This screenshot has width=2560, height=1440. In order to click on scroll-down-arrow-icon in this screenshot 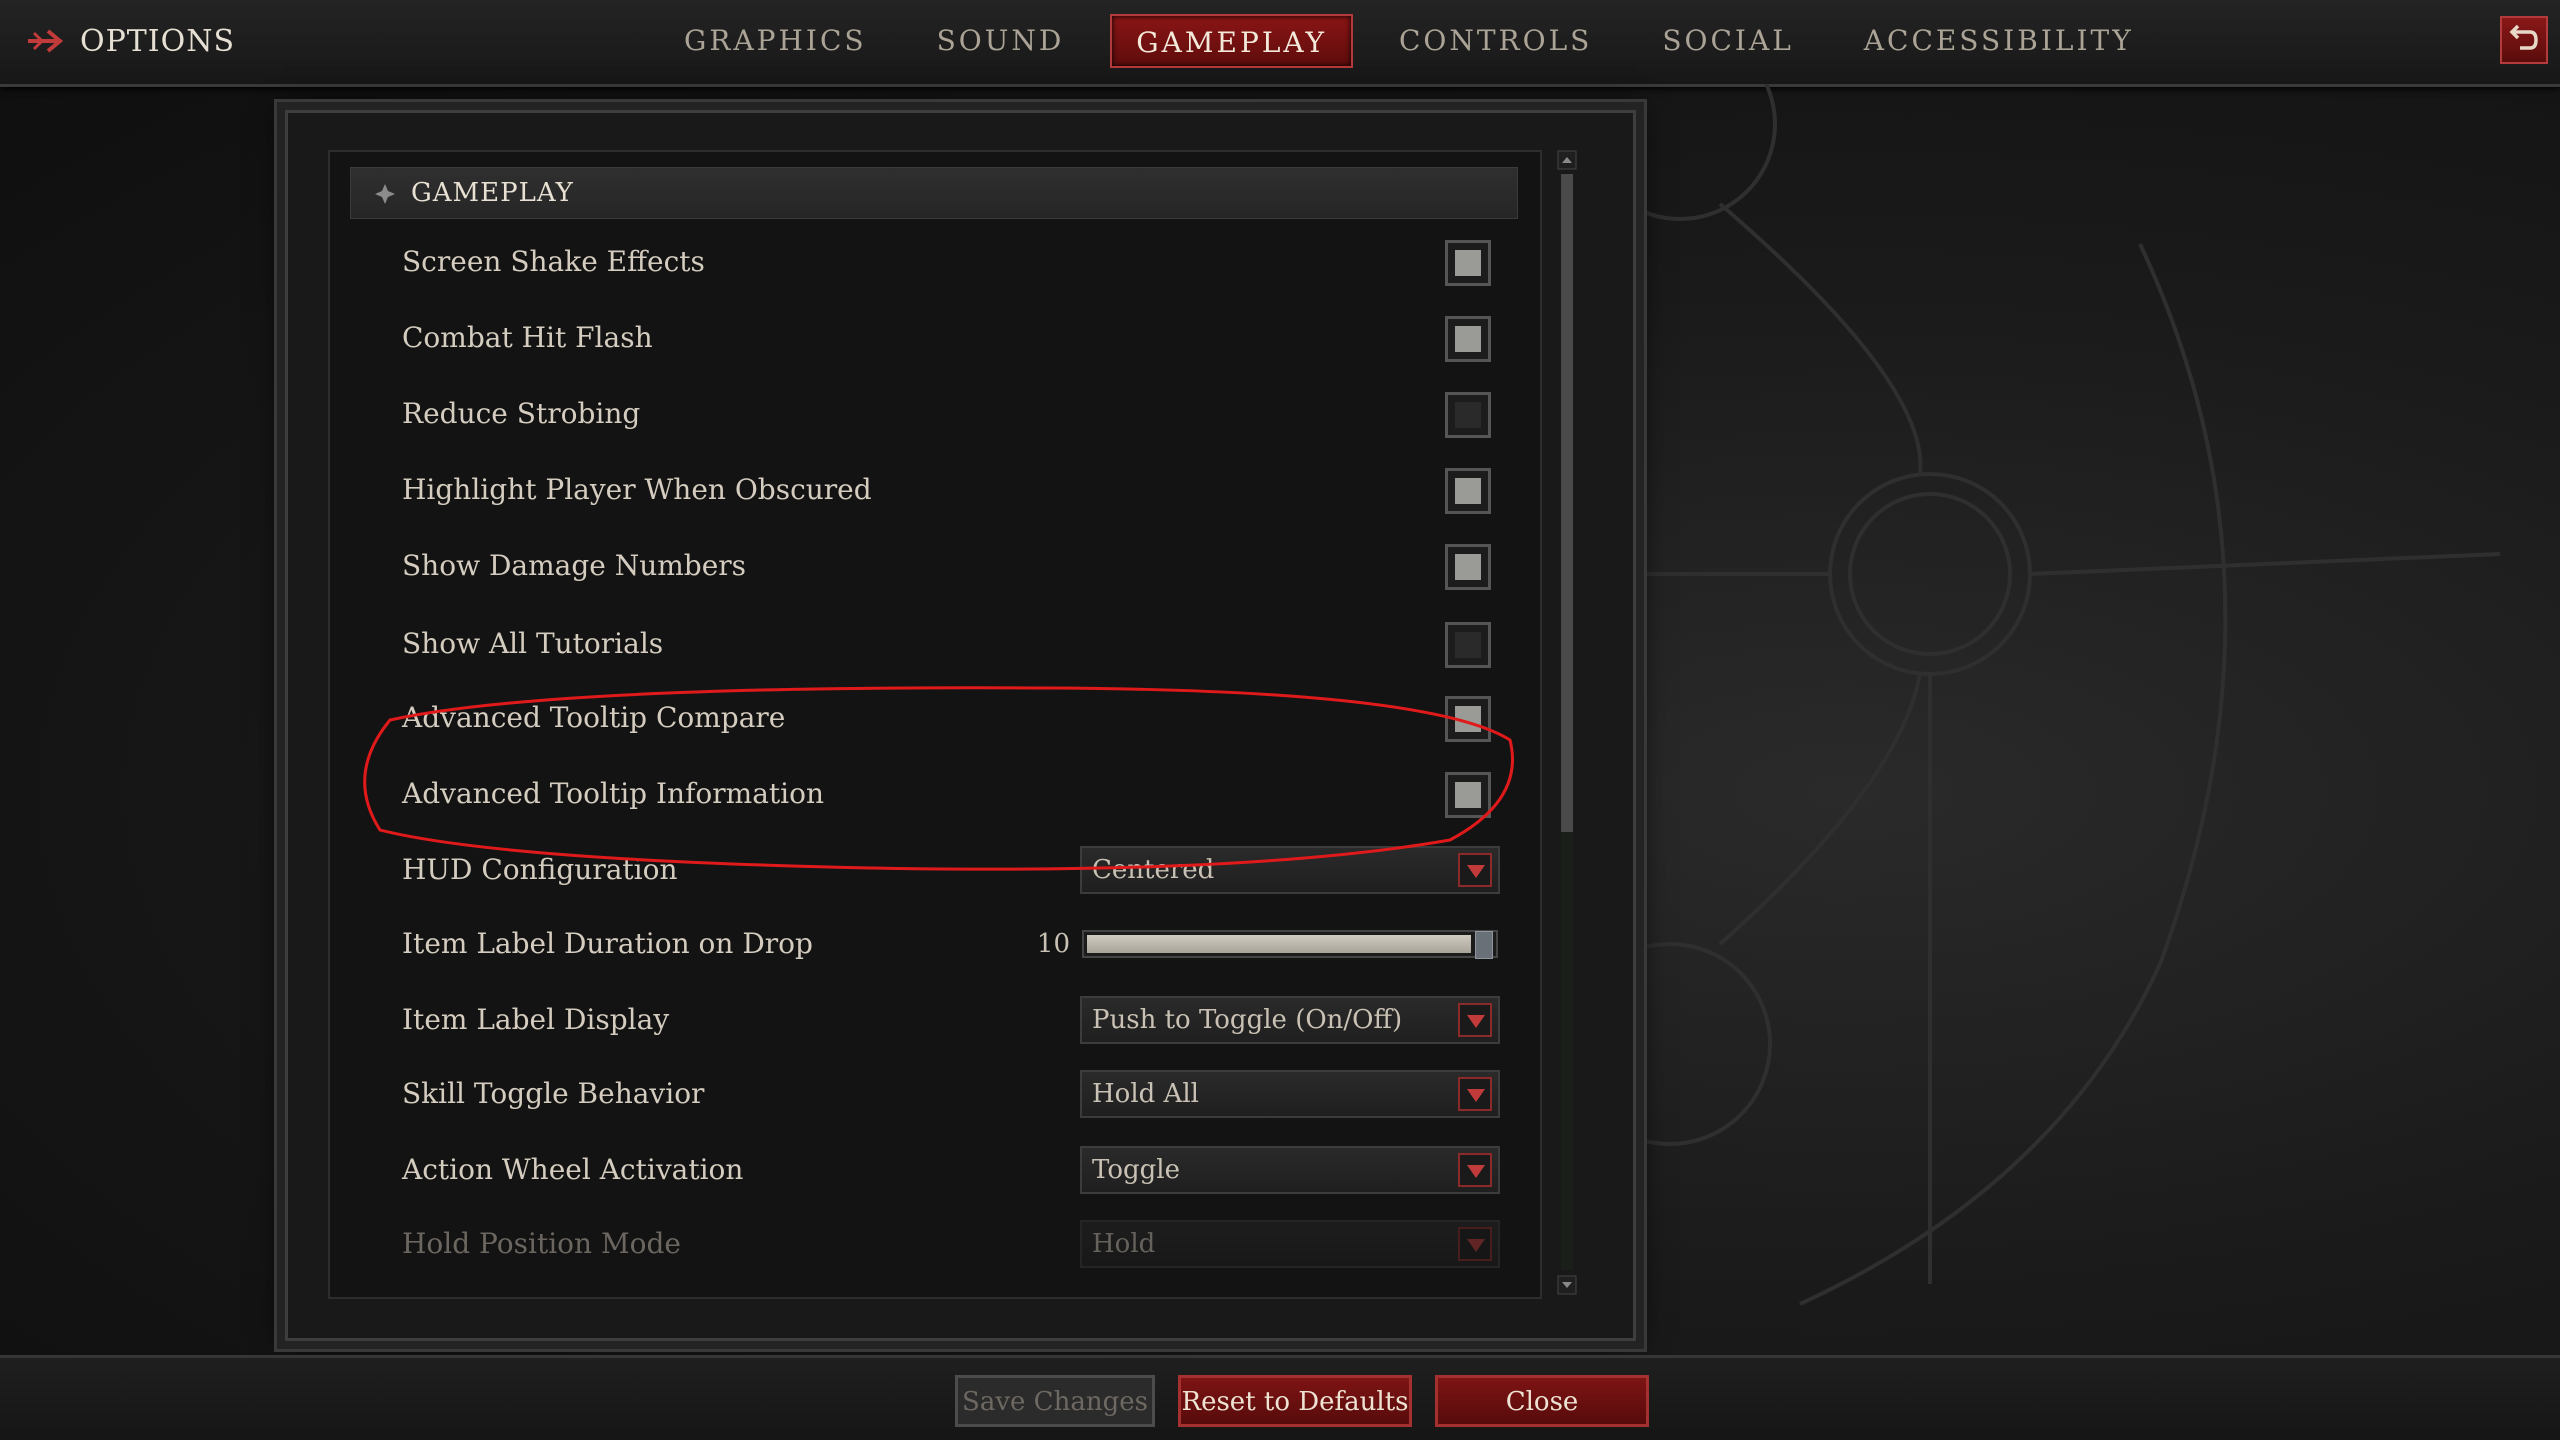, I will do `click(1567, 1285)`.